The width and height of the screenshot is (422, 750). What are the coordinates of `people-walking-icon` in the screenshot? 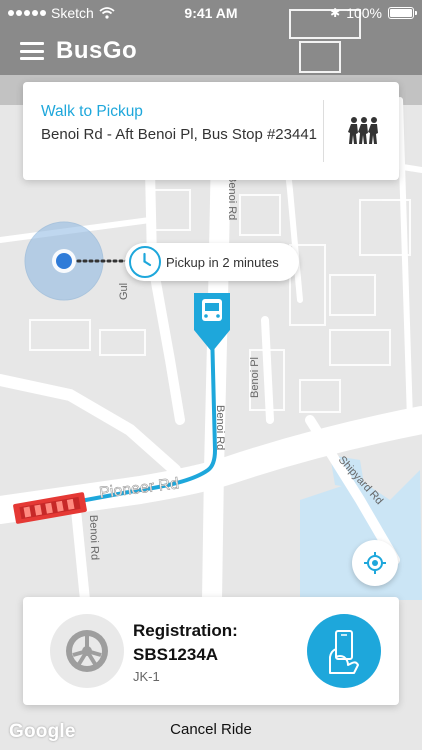 It's located at (364, 131).